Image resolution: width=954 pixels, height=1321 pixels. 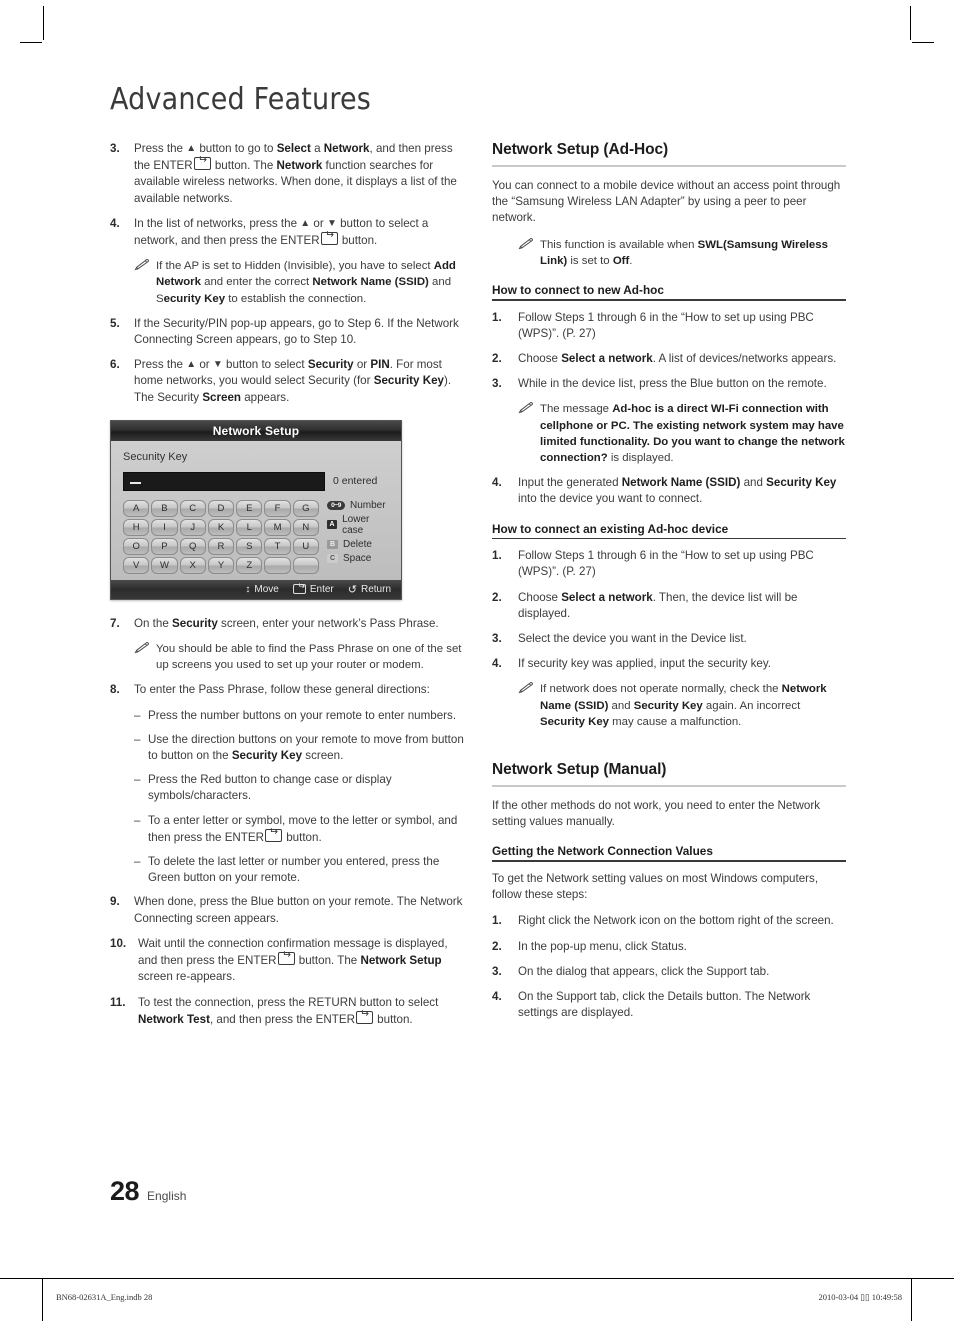 I want to click on keyboard-key-e: E, so click(x=249, y=508).